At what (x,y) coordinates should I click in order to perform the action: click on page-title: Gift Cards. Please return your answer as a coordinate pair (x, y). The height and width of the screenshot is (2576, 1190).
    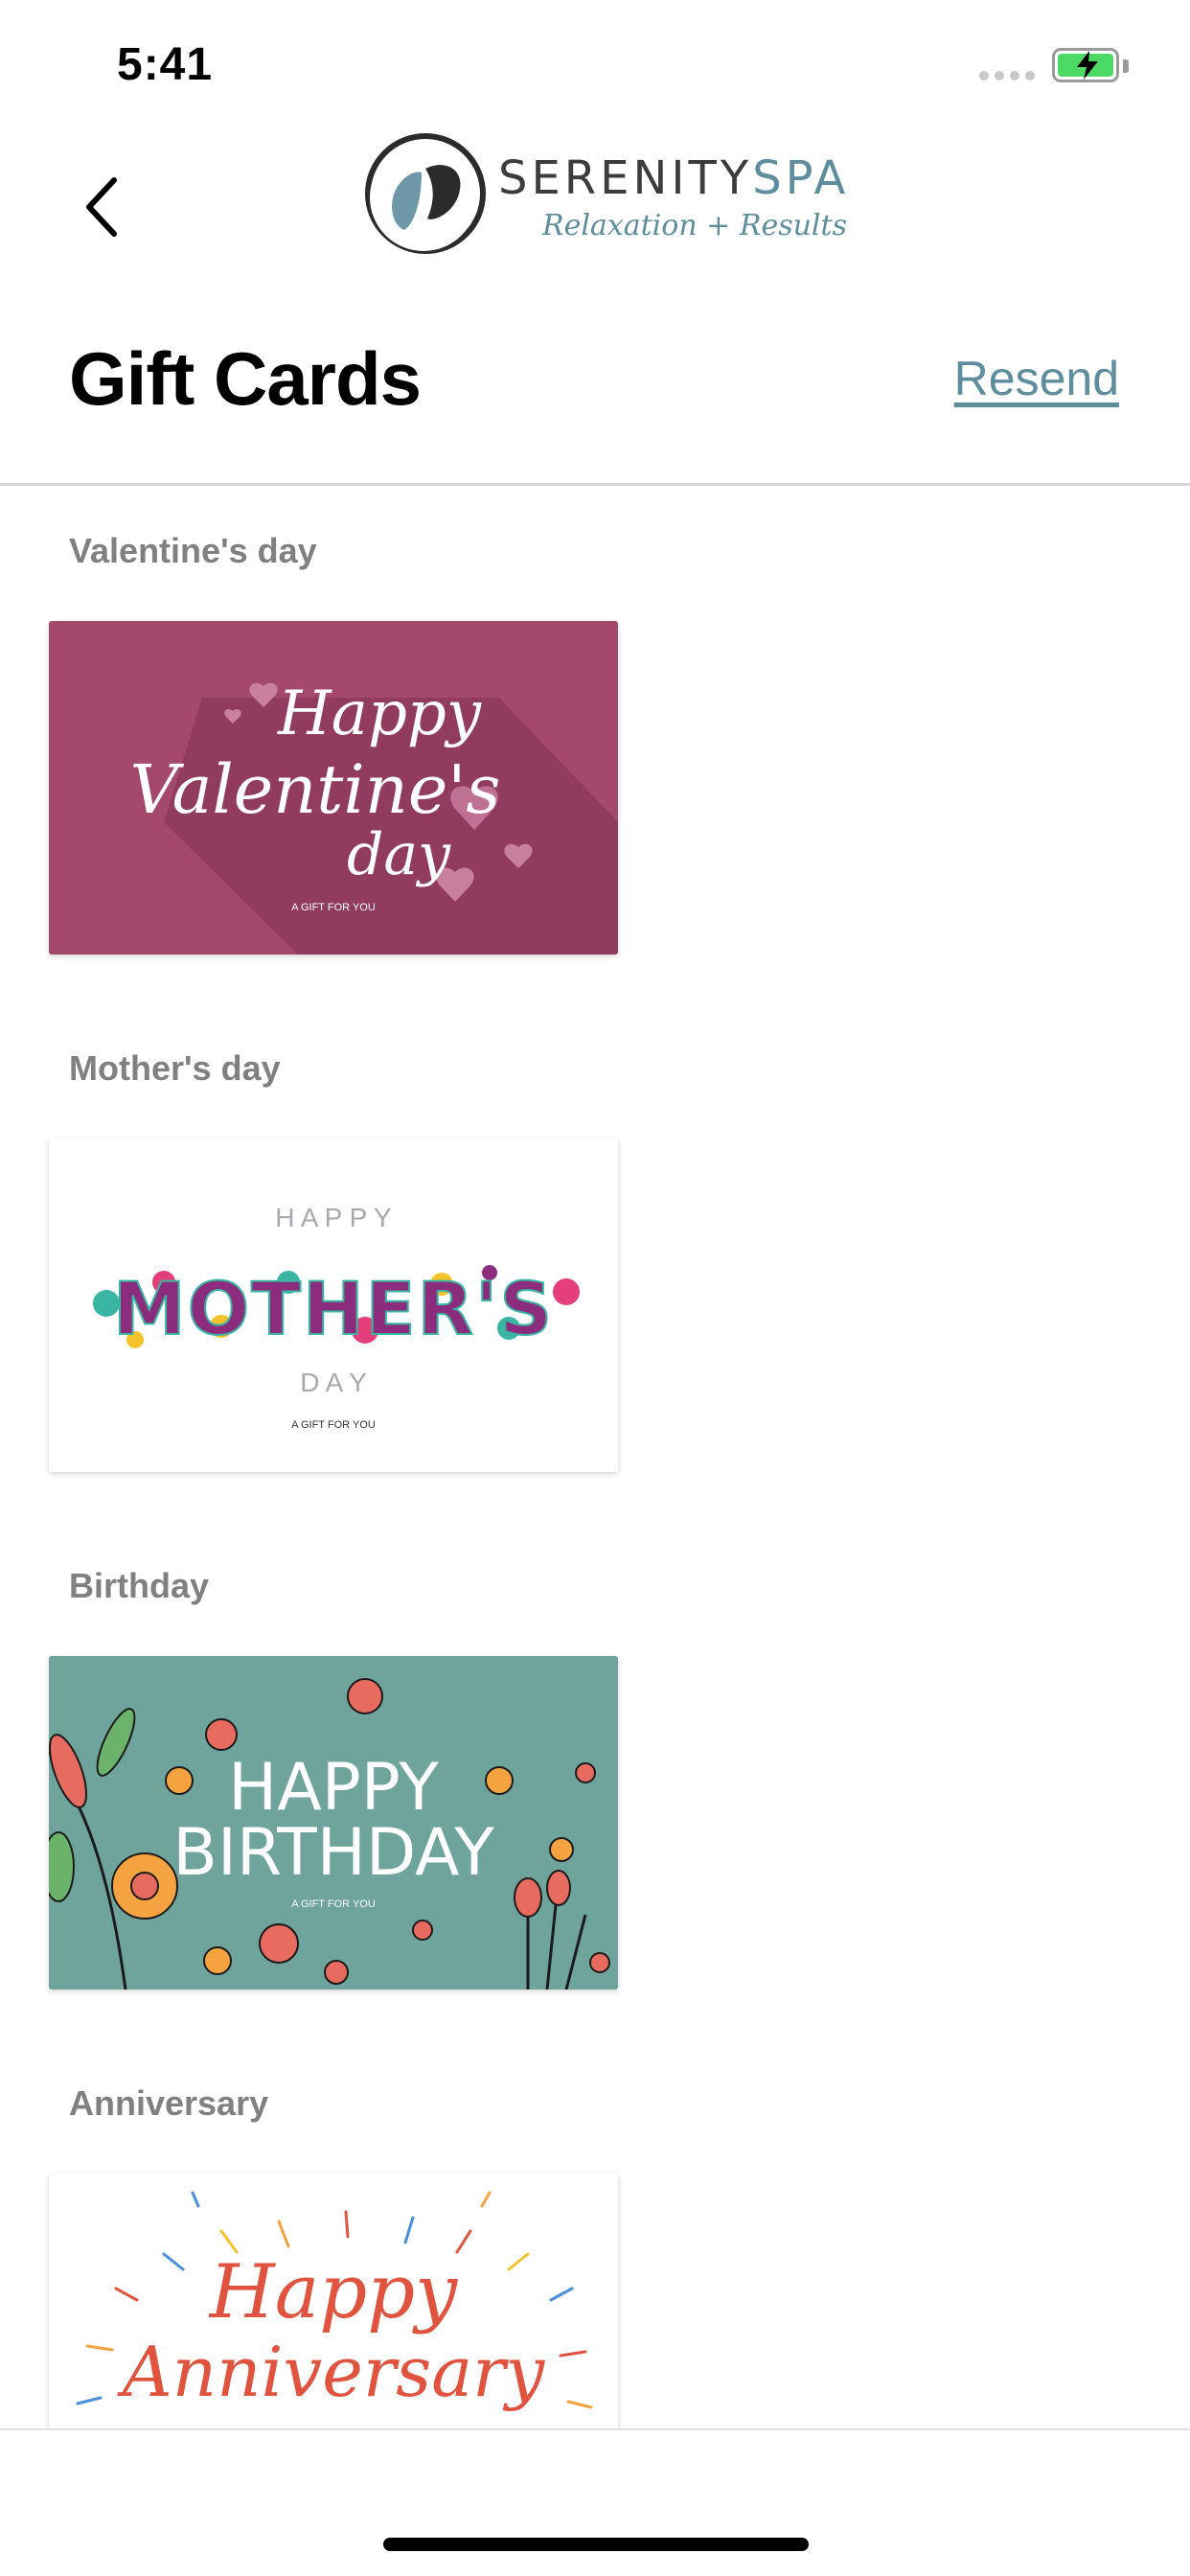
    Looking at the image, I should click on (246, 378).